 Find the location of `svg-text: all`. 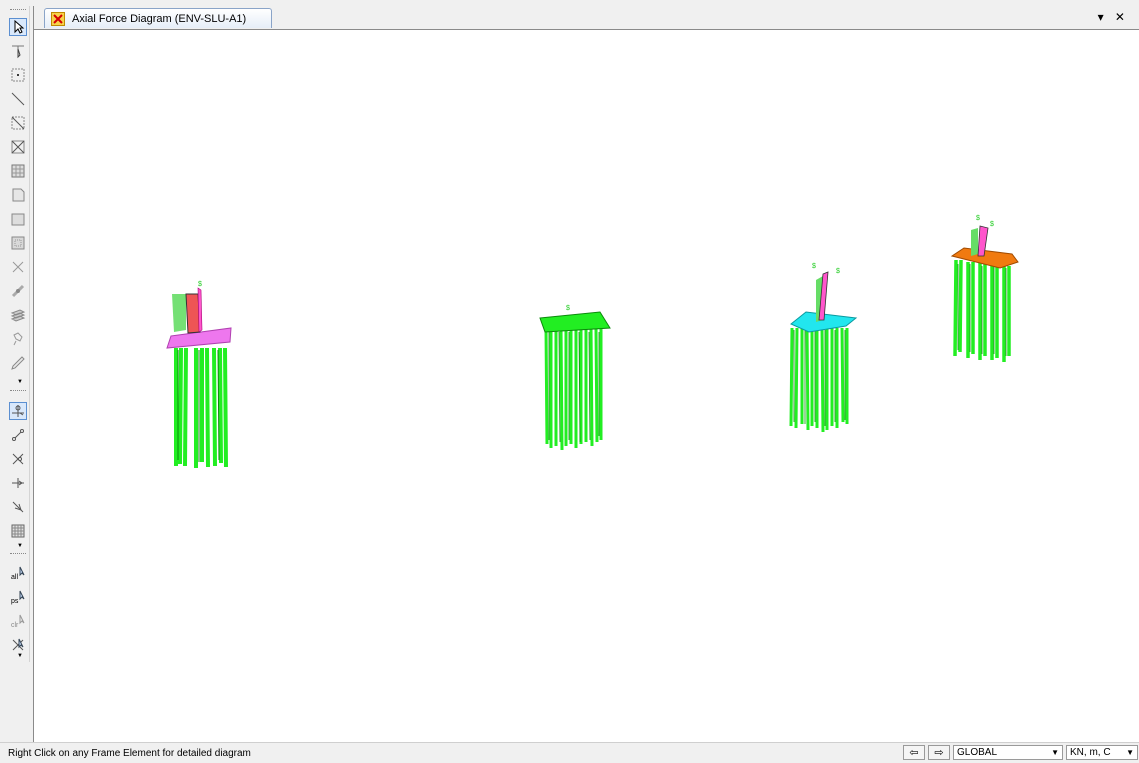

svg-text: all is located at coordinates (14, 577).